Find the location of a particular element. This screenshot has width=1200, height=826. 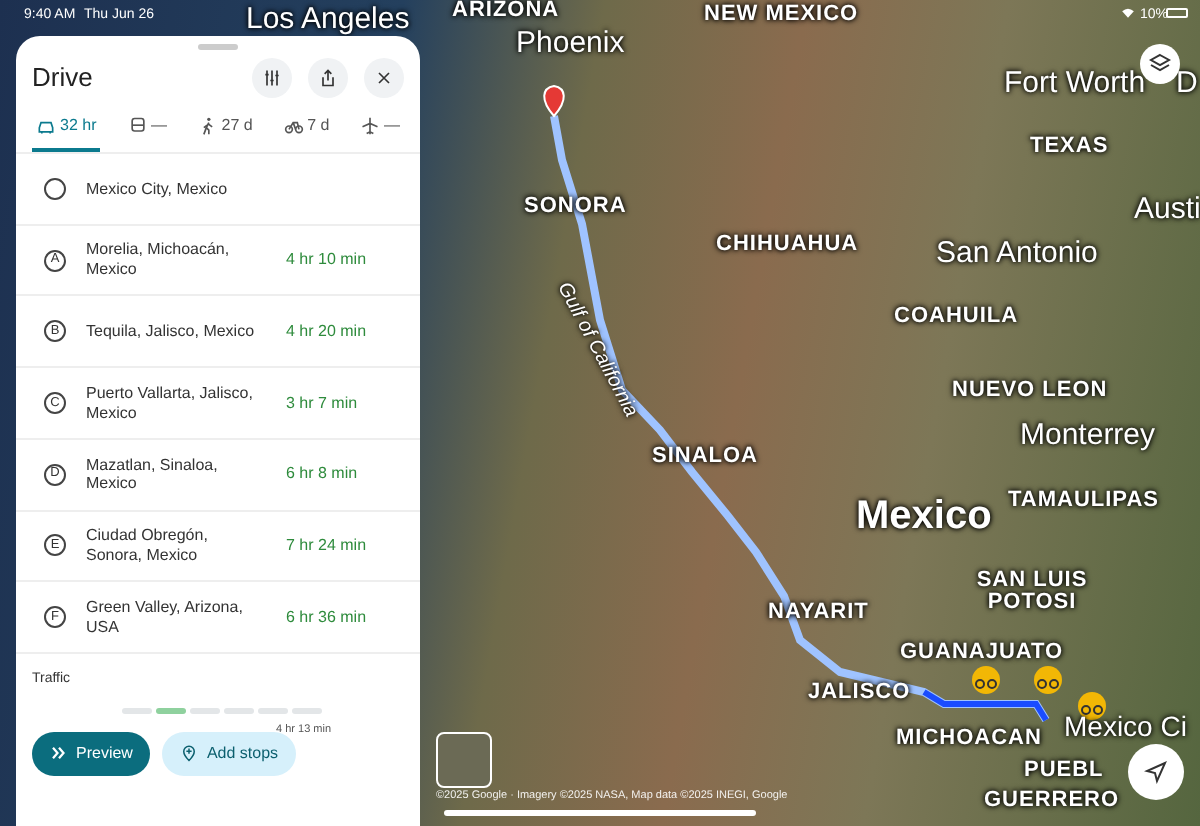

region-label: SAN LUIS POTOSI is located at coordinates (1032, 592).